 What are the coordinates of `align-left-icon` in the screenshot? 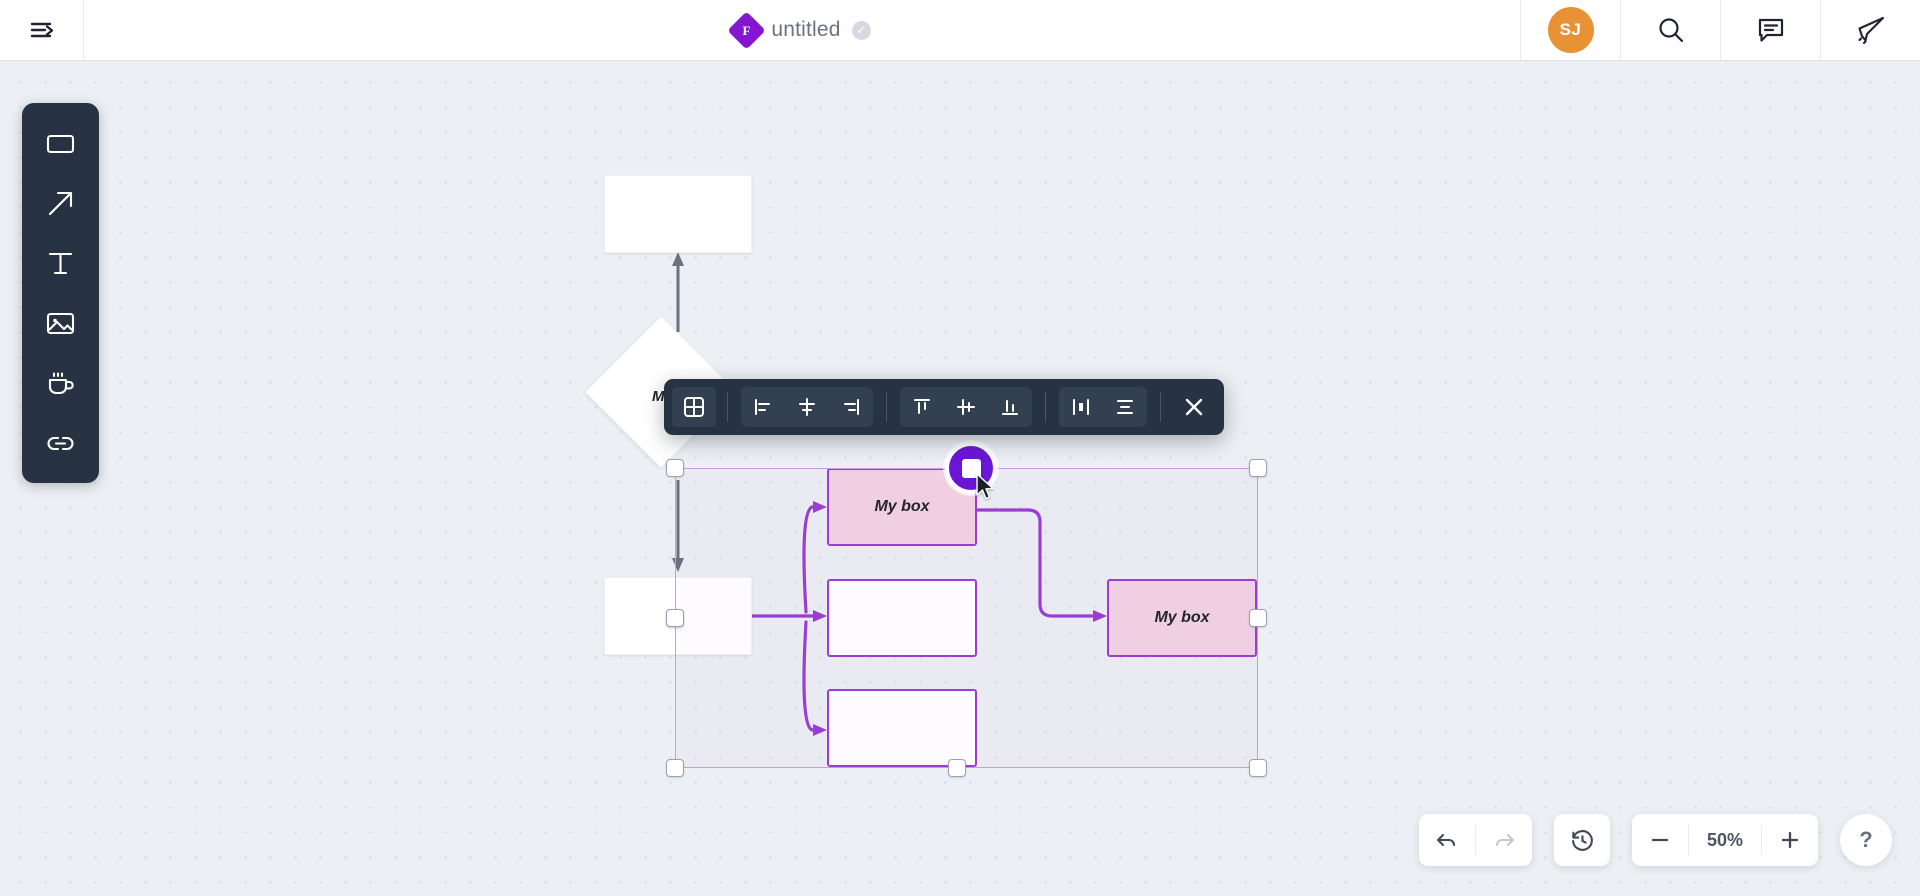 It's located at (763, 407).